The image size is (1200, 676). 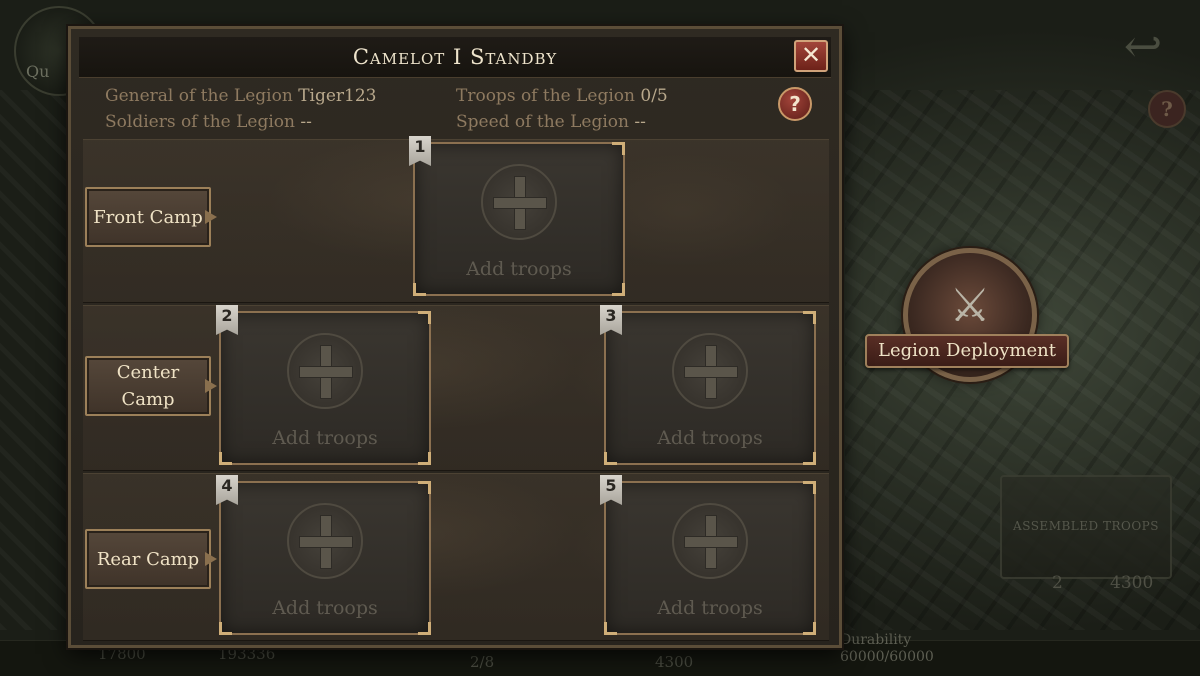 What do you see at coordinates (542, 122) in the screenshot?
I see `speed-label: Speed of the Legion` at bounding box center [542, 122].